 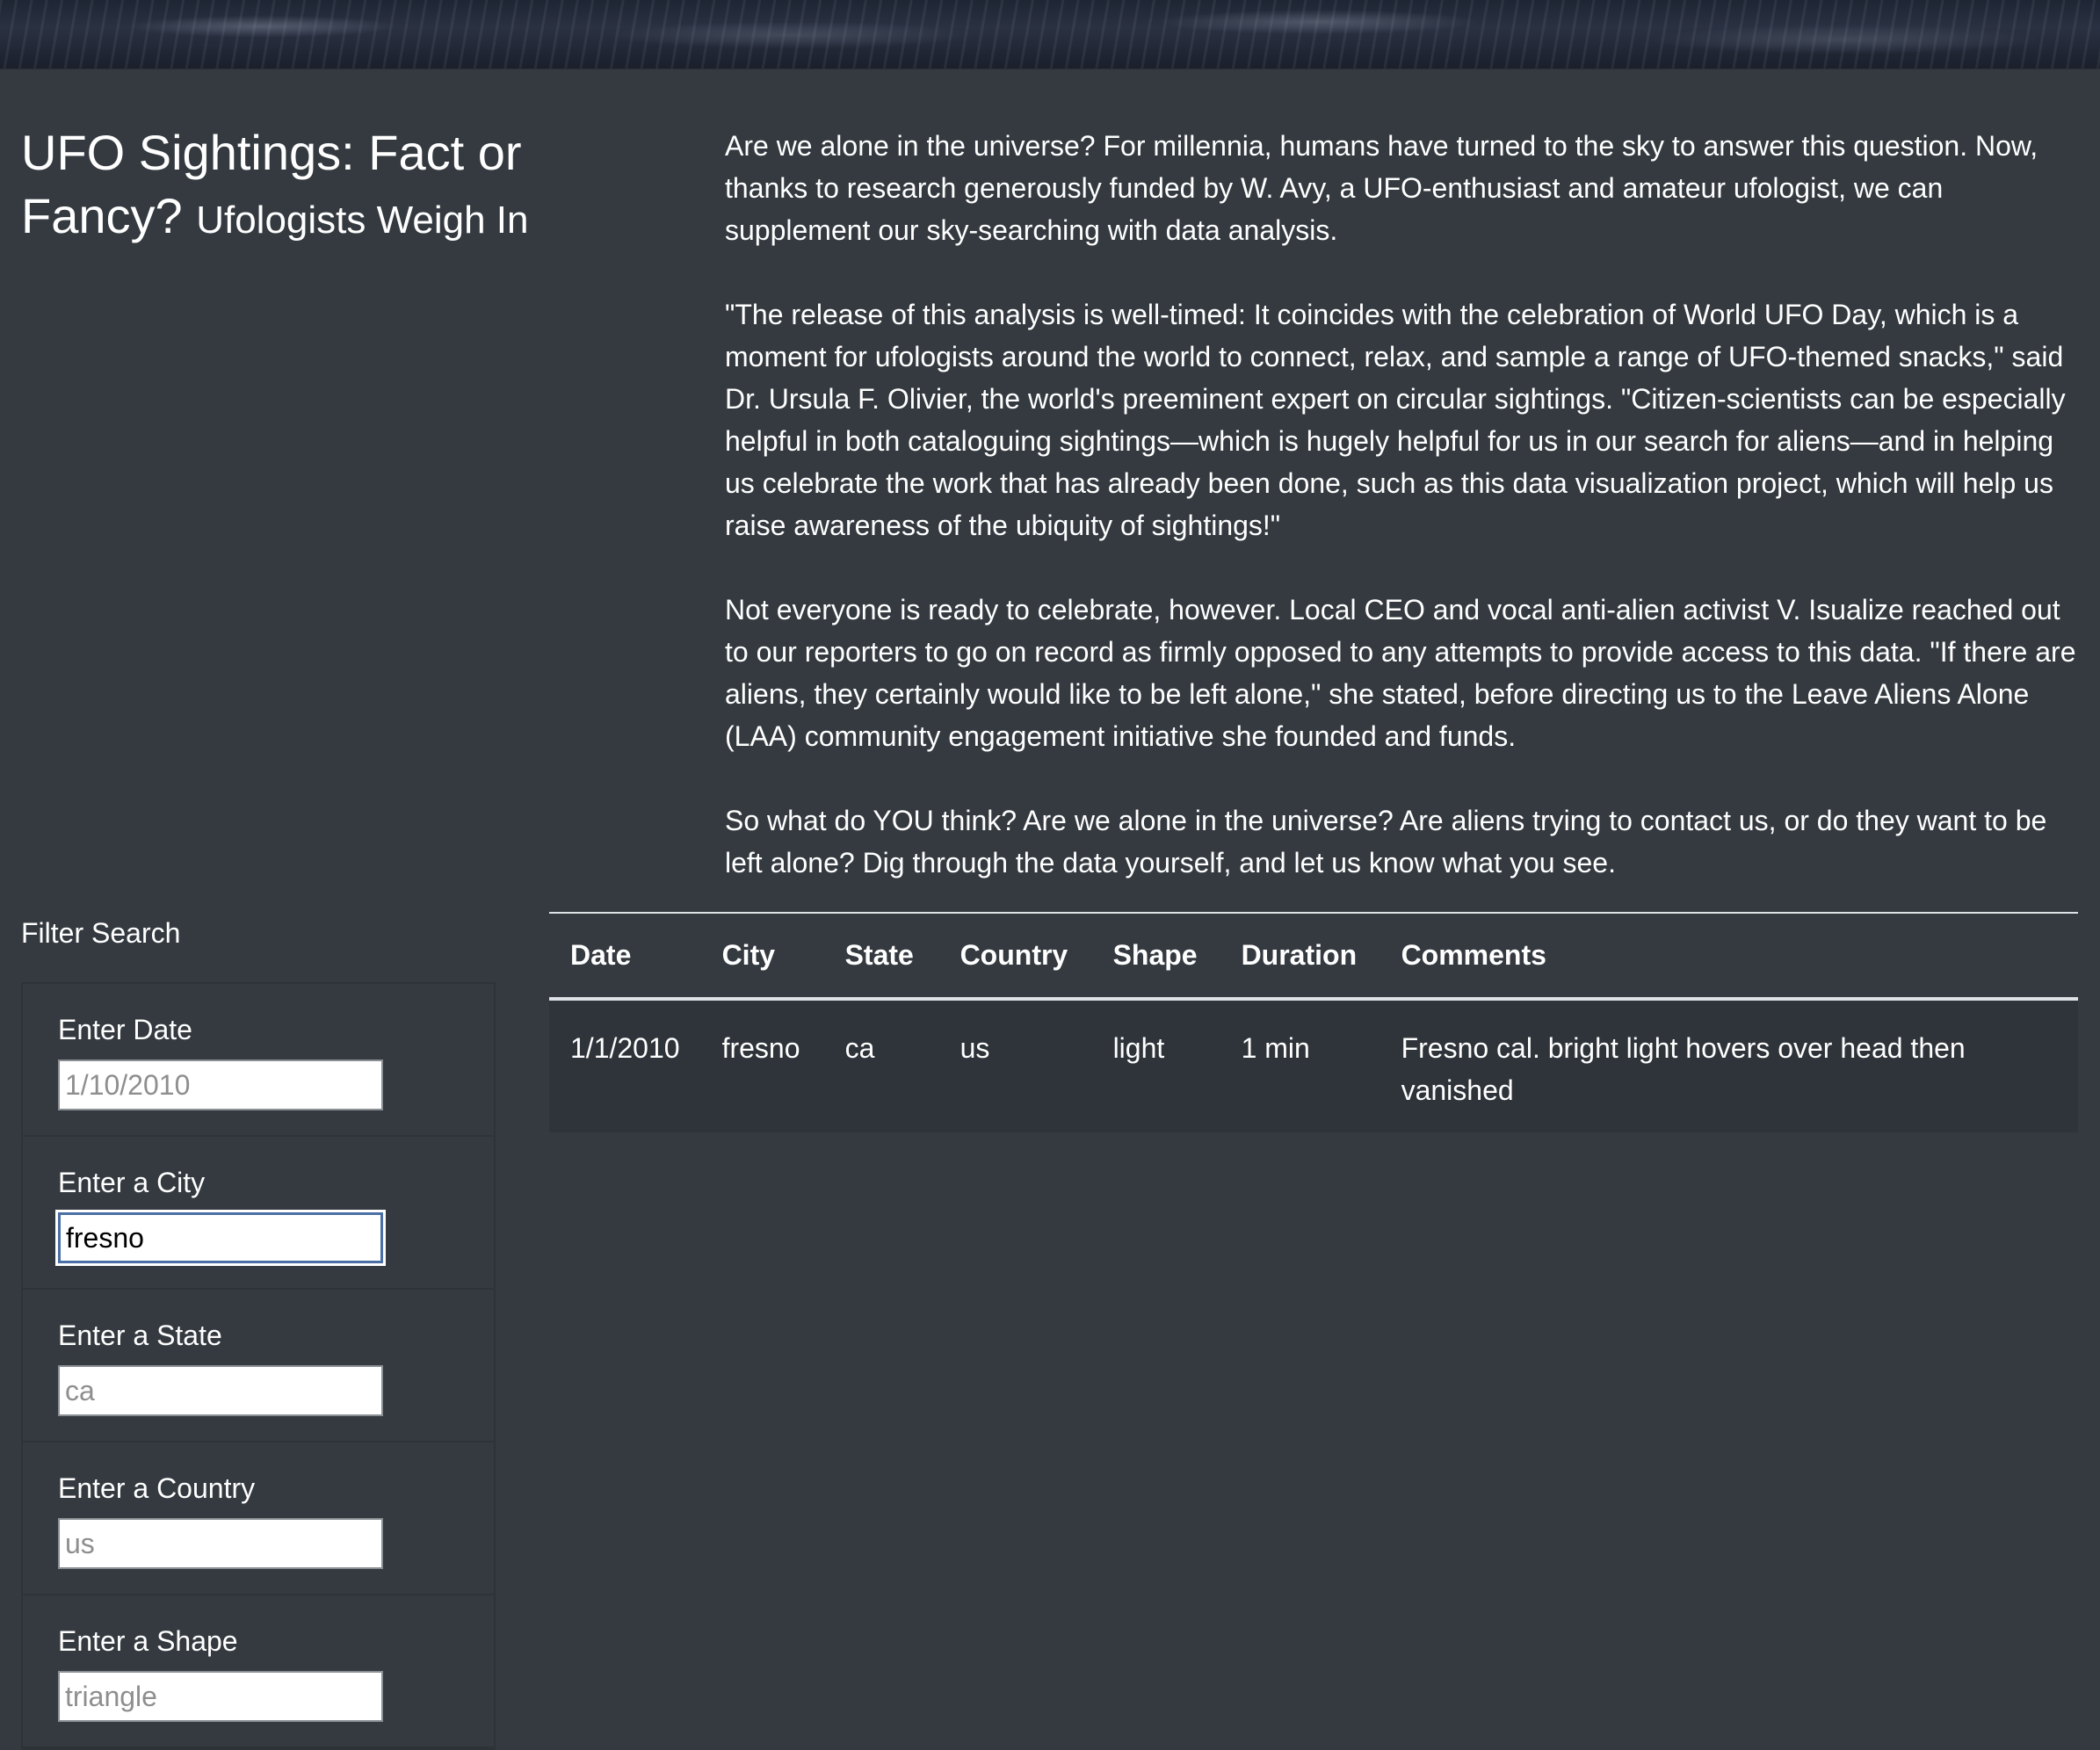 I want to click on filter-label-date: Enter Date, so click(x=125, y=1029).